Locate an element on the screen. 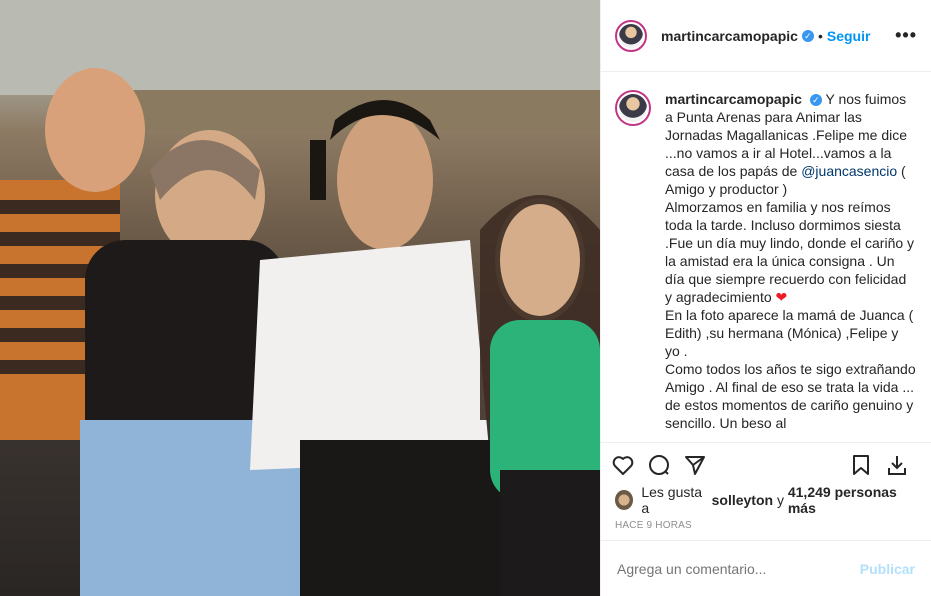  heart-icon is located at coordinates (623, 465).